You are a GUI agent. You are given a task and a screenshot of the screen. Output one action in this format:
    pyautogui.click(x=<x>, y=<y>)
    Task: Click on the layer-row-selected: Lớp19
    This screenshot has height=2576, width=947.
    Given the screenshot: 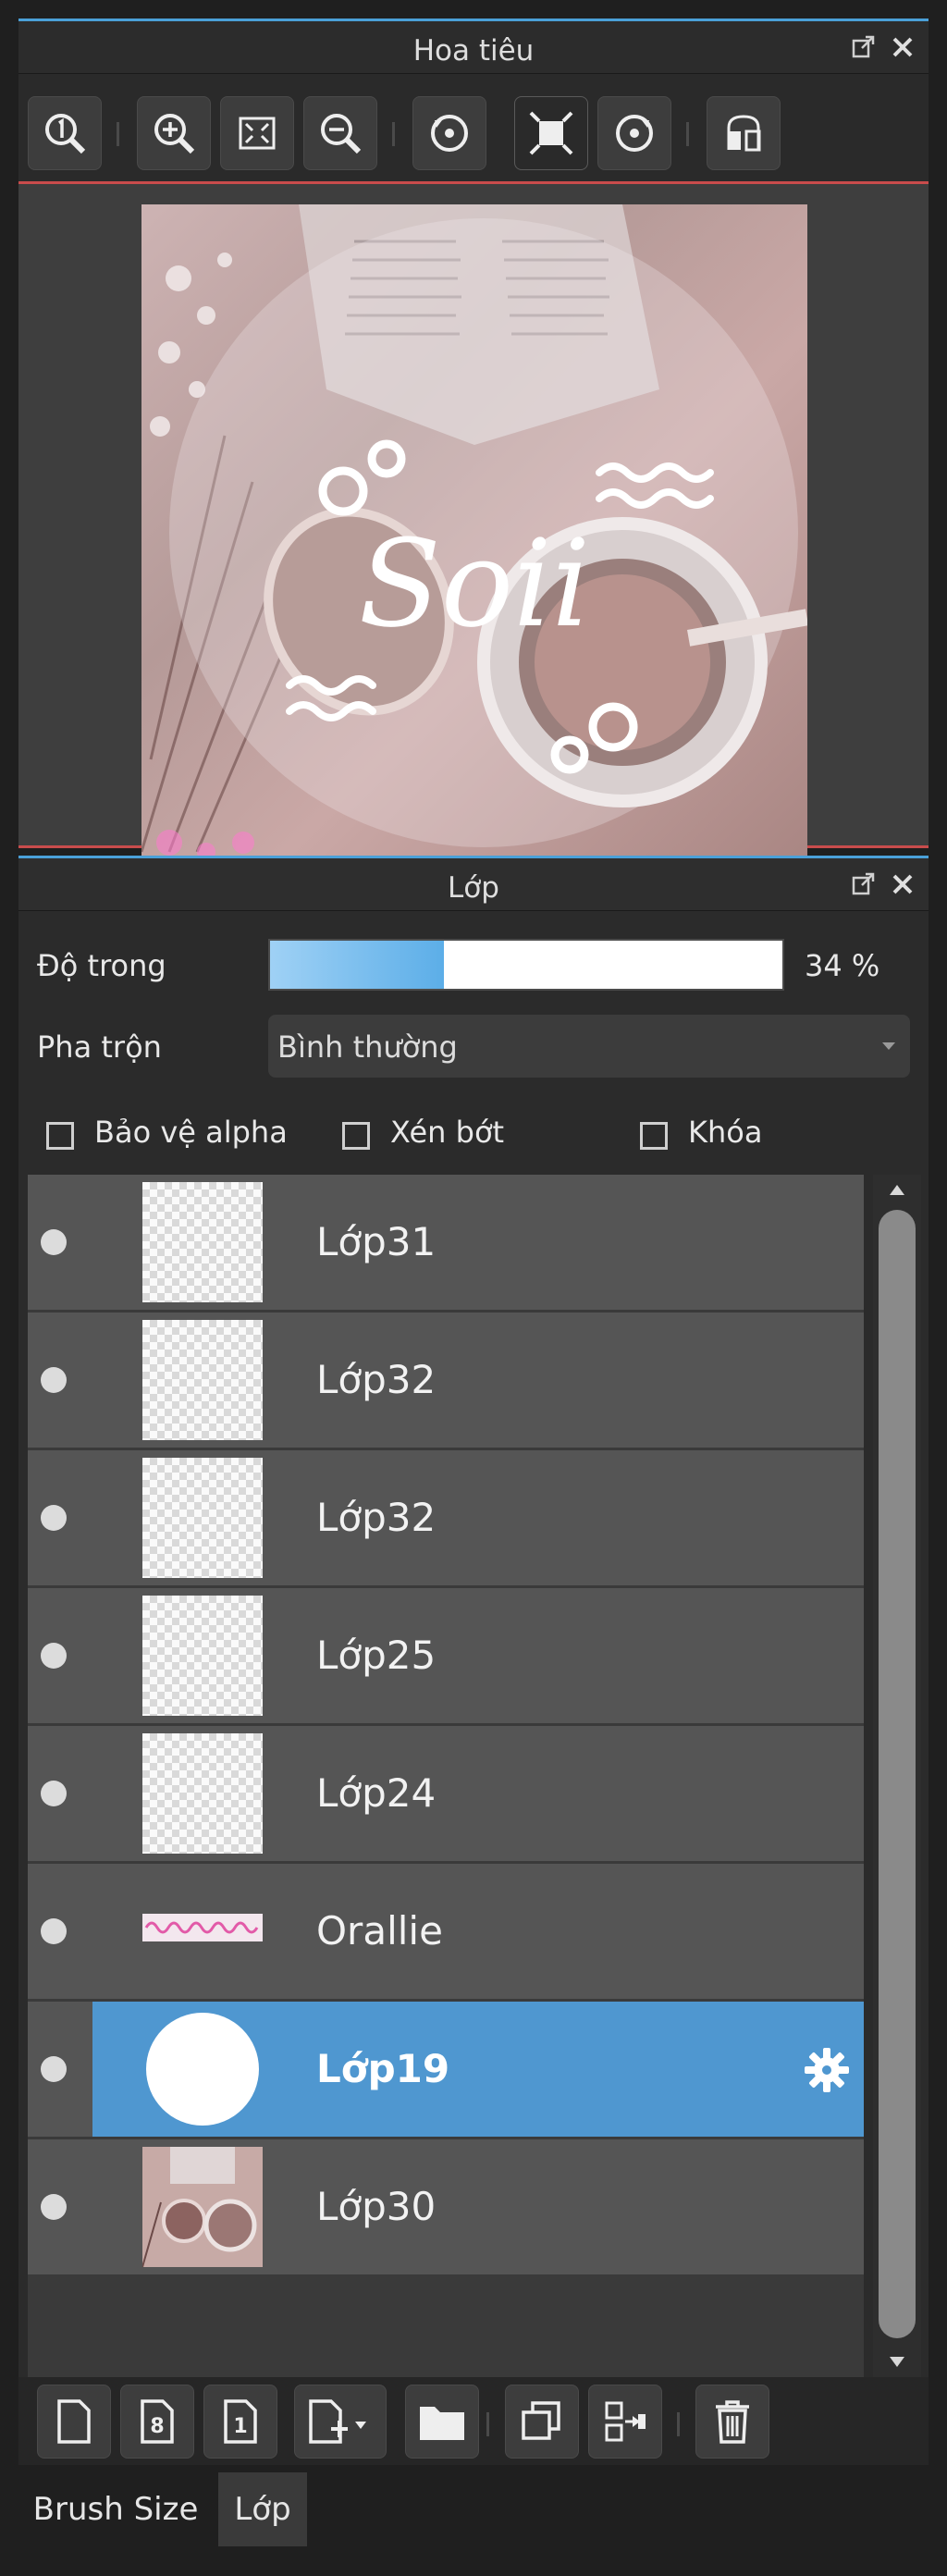 What is the action you would take?
    pyautogui.click(x=446, y=2069)
    